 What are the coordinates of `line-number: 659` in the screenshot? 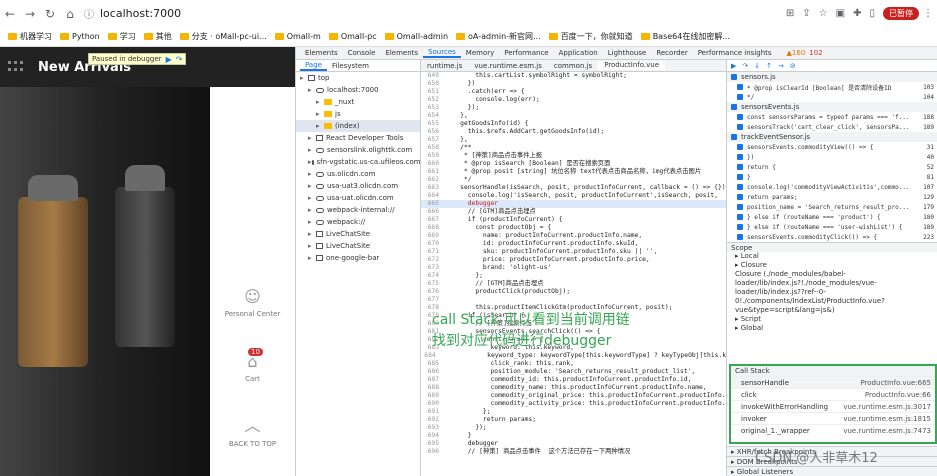 It's located at (433, 156).